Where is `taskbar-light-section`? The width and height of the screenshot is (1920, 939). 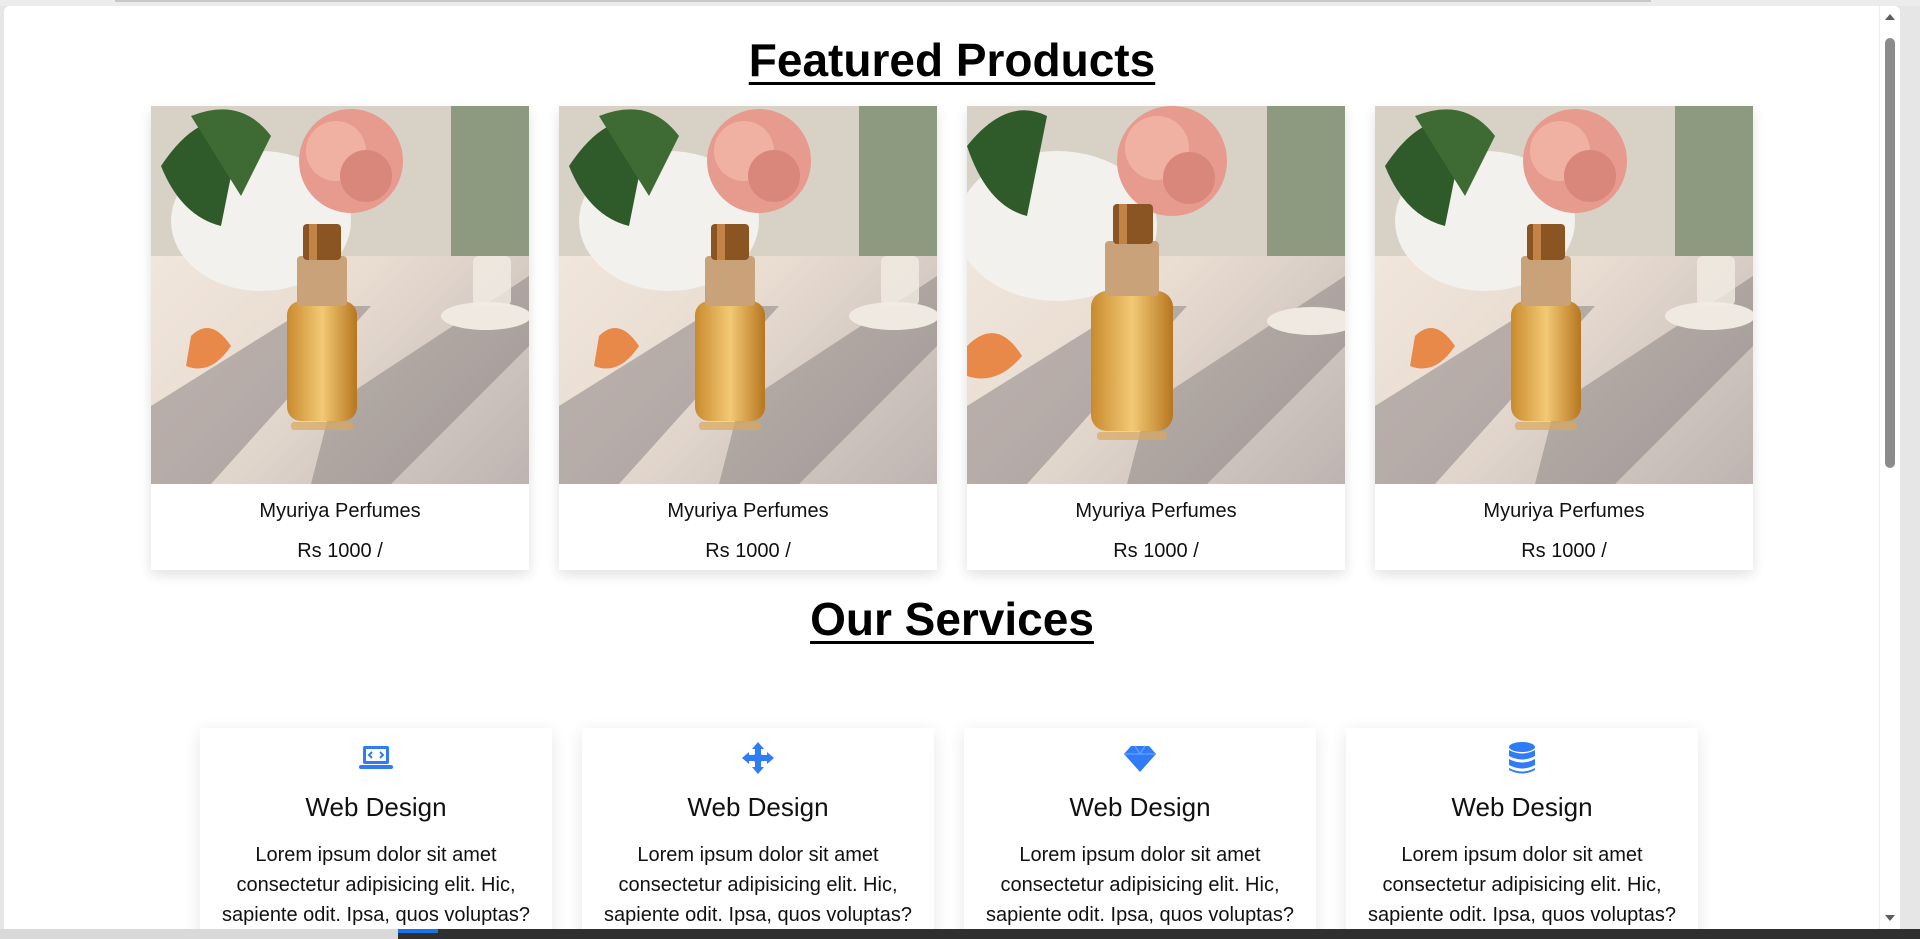
taskbar-light-section is located at coordinates (199, 934).